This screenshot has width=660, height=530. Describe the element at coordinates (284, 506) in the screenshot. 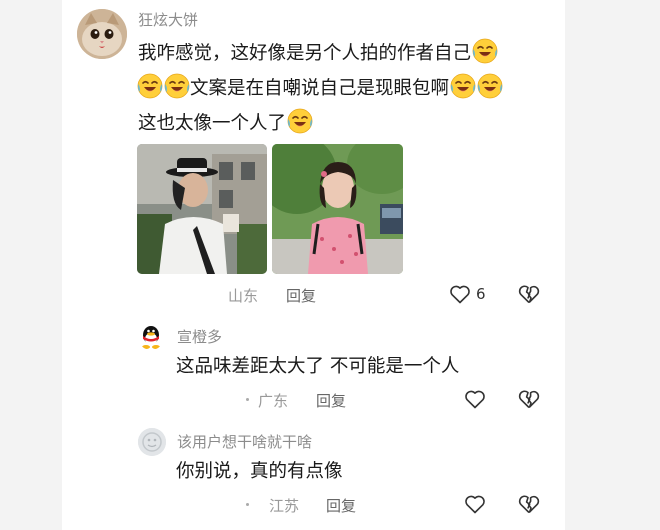

I see `reply-location: 江苏` at that location.